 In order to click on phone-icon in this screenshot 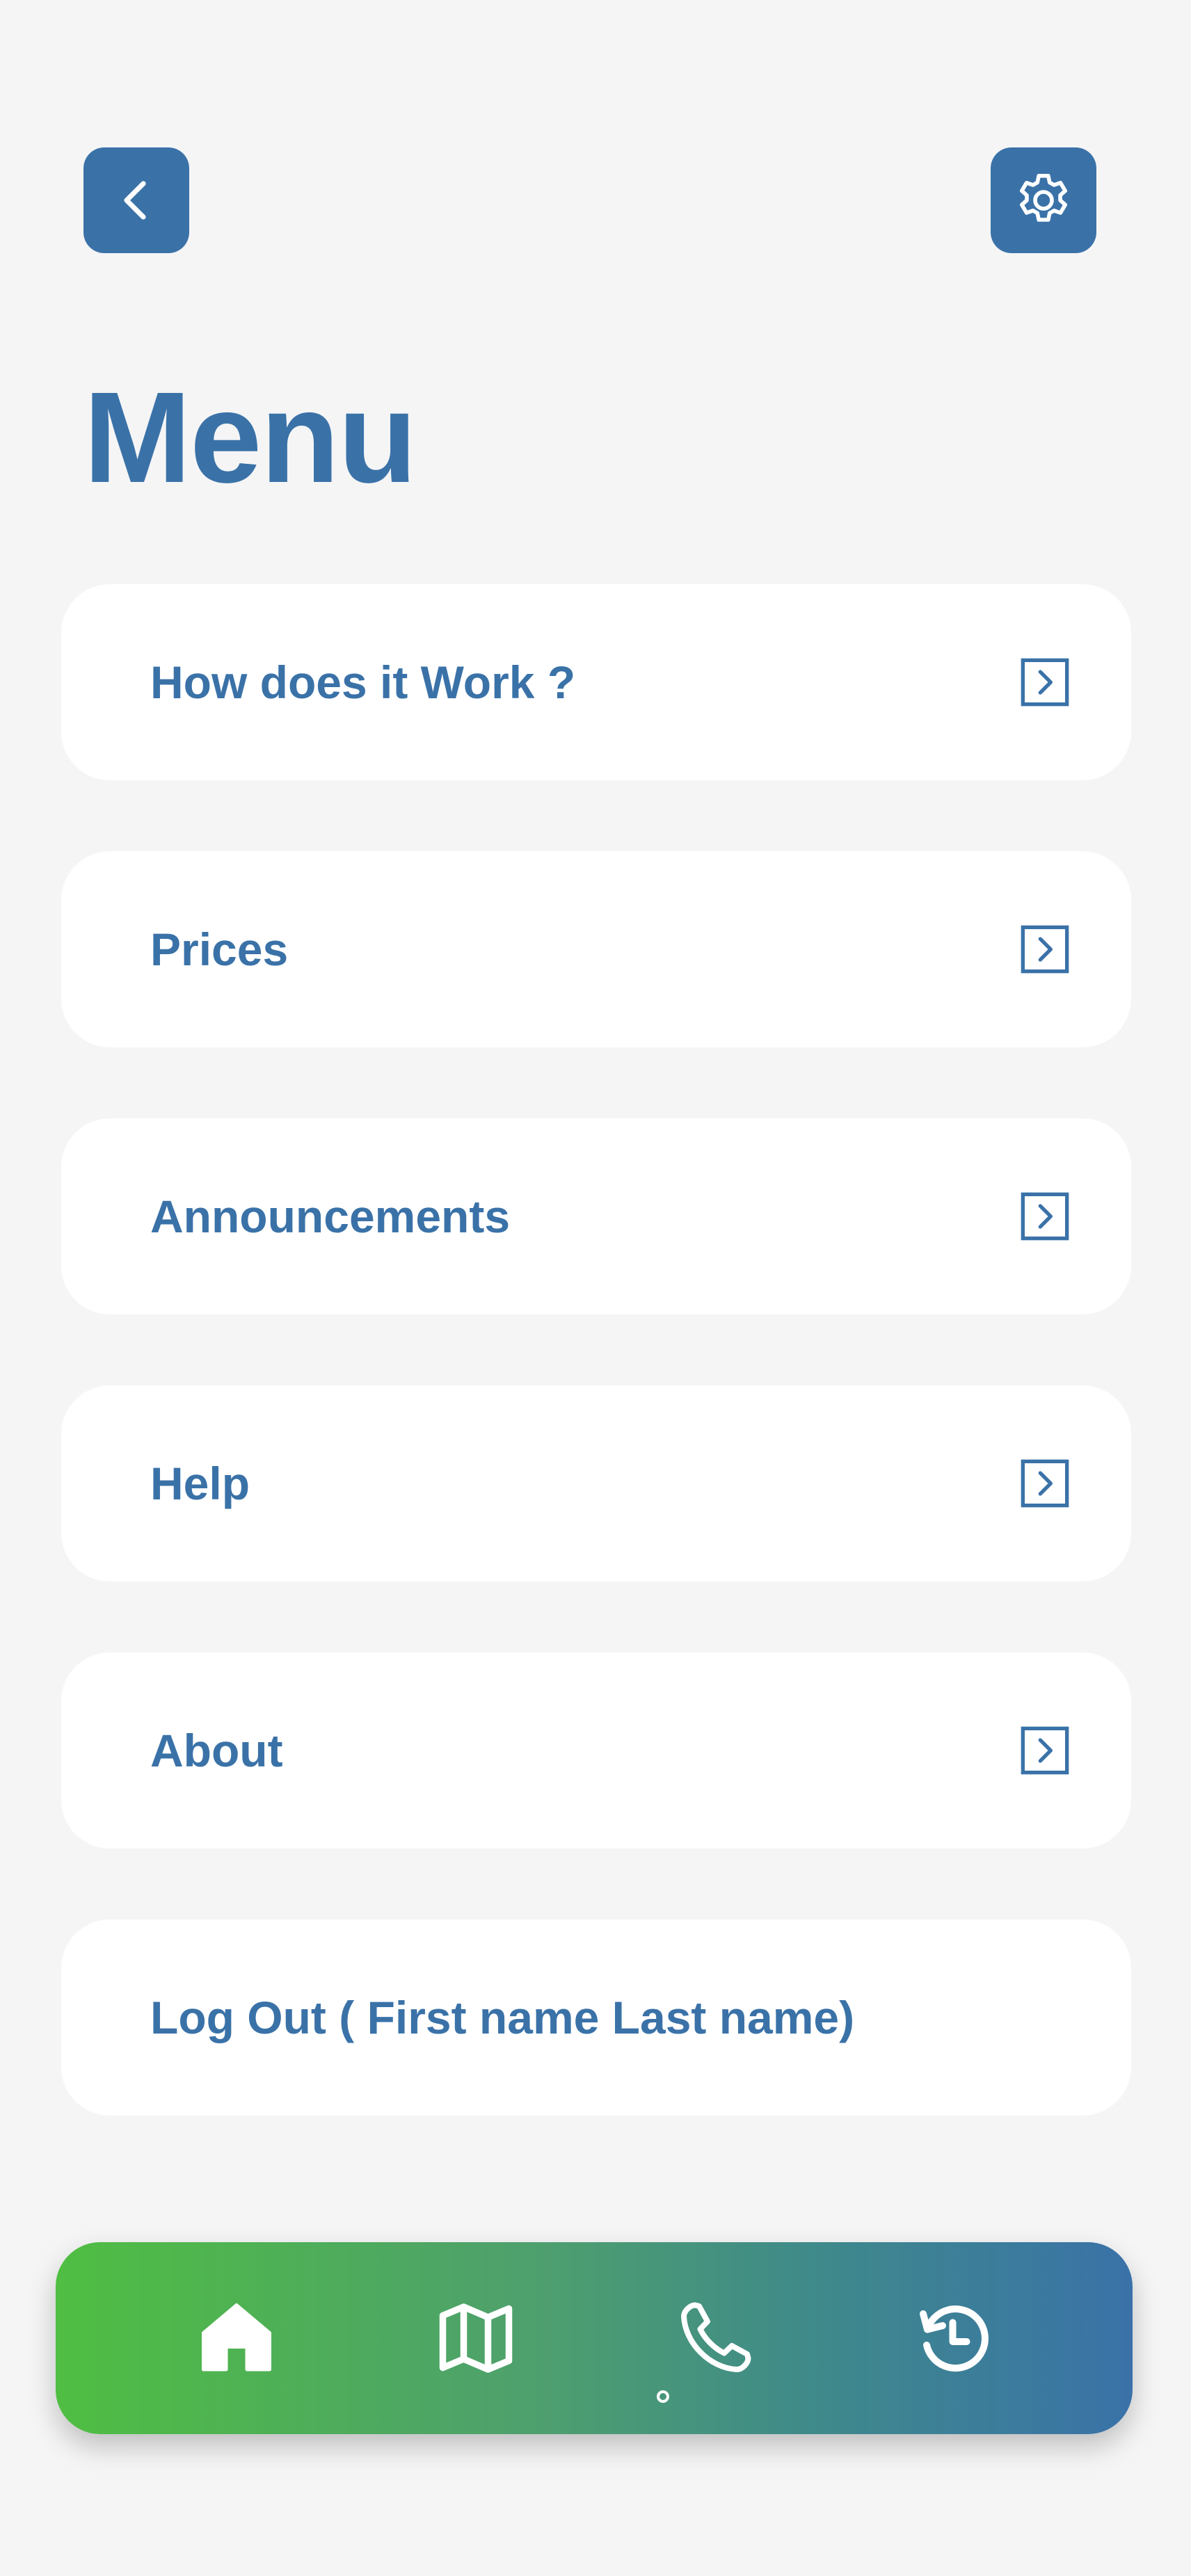, I will do `click(716, 2337)`.